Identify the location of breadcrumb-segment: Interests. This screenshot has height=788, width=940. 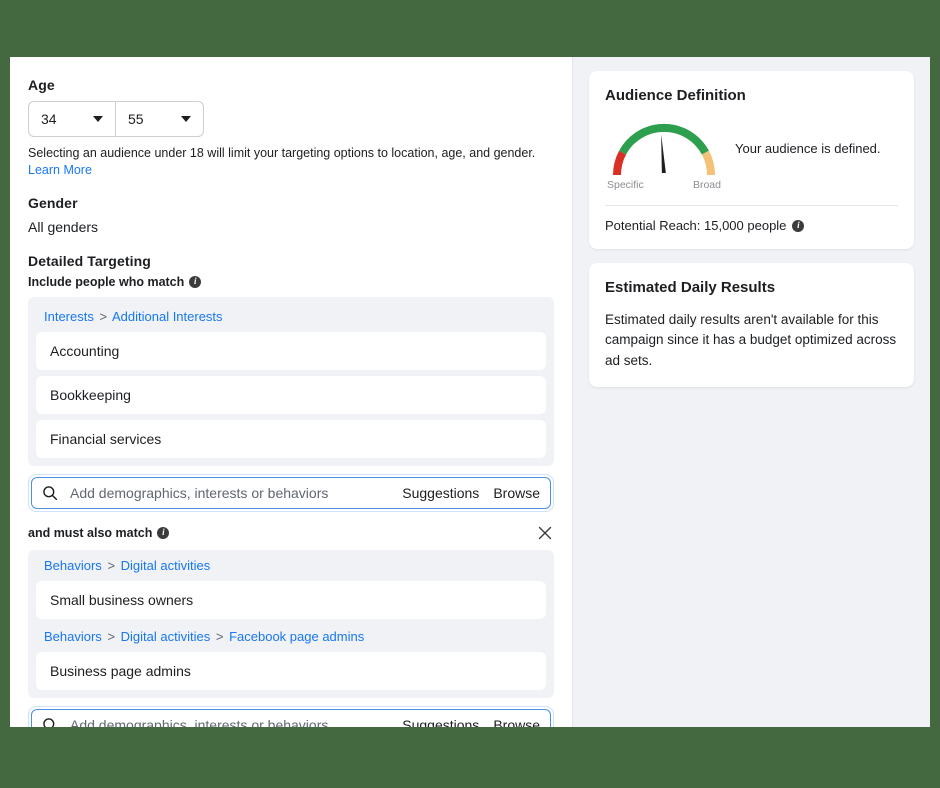
(69, 316).